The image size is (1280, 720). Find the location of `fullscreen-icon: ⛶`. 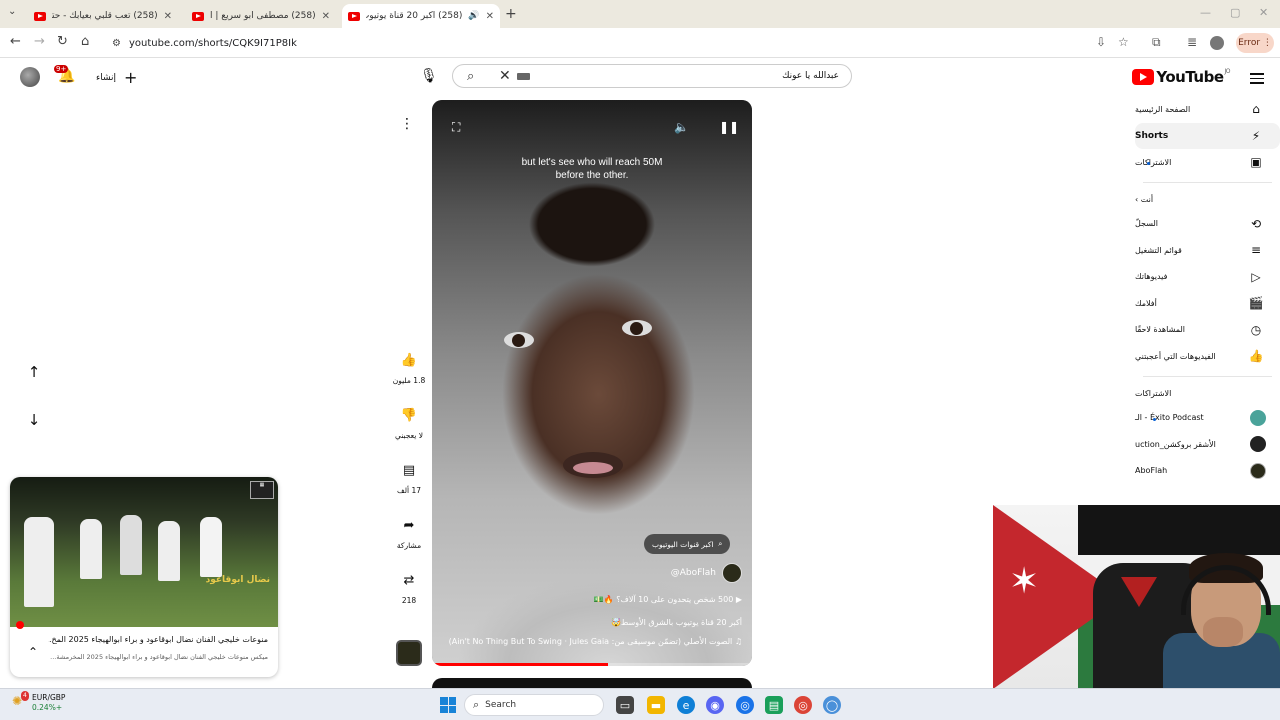

fullscreen-icon: ⛶ is located at coordinates (456, 127).